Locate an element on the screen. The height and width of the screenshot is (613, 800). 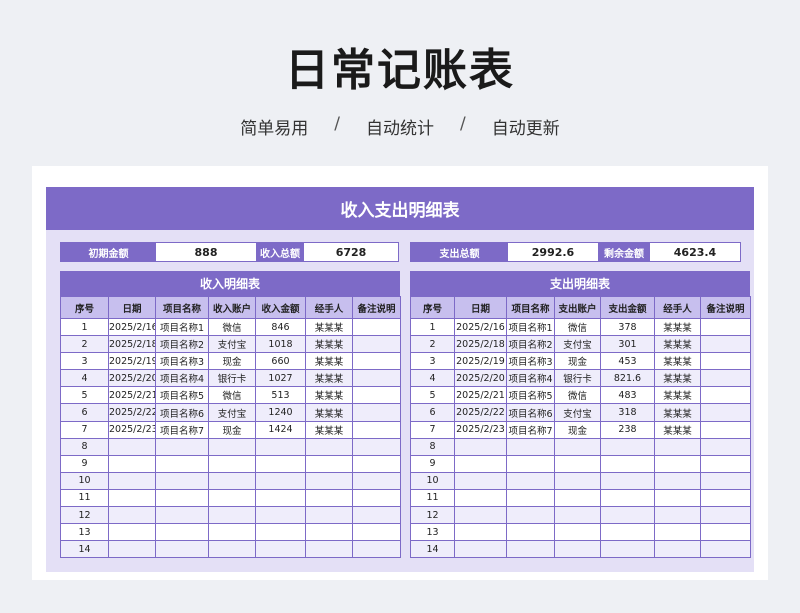
income-cell: 6 is located at coordinates (84, 412).